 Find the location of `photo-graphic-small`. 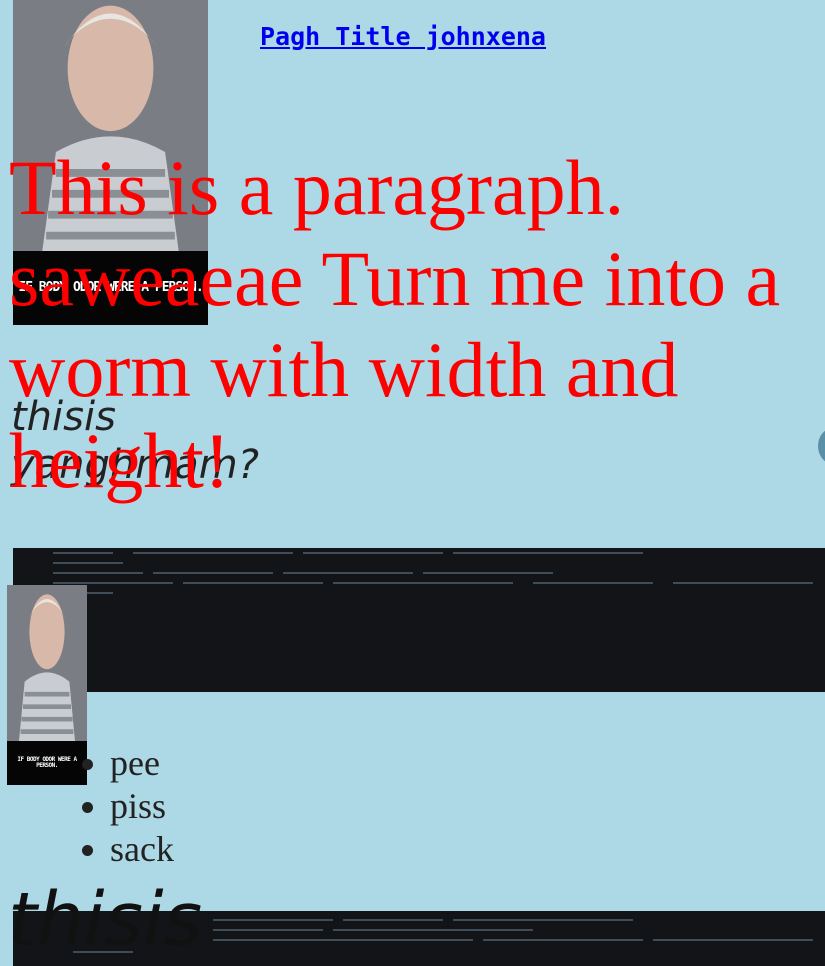

photo-graphic-small is located at coordinates (47, 663).